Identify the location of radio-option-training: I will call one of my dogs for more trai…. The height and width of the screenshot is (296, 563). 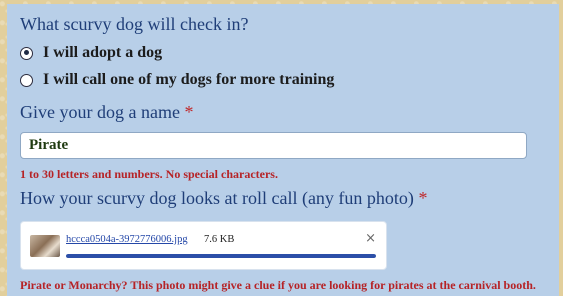
(177, 80).